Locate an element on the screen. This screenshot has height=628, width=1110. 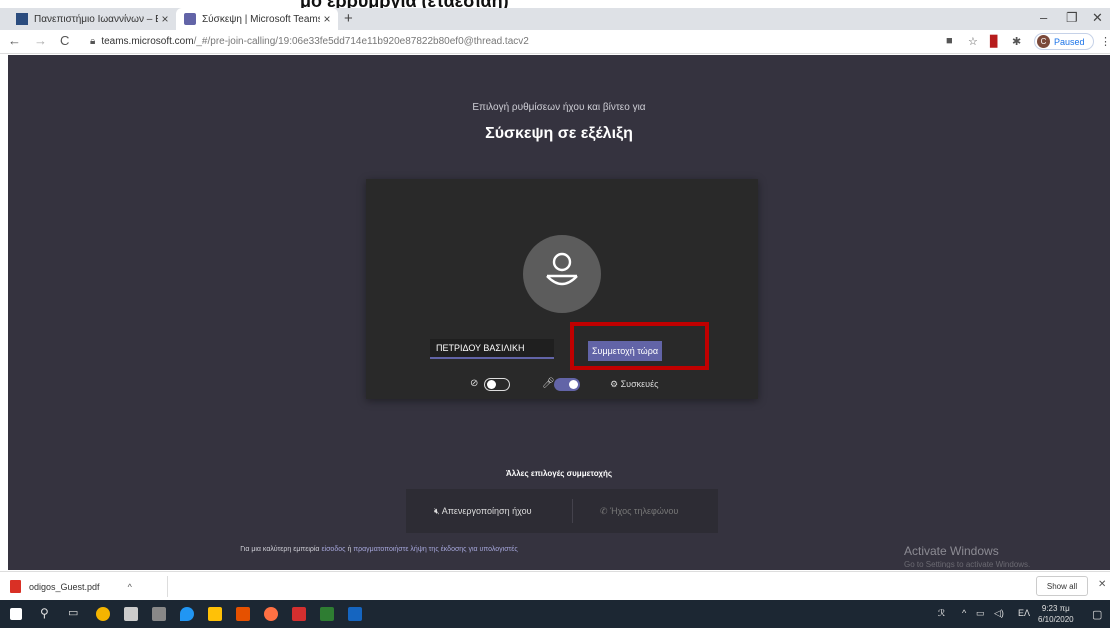
firefox-icon is located at coordinates (271, 614).